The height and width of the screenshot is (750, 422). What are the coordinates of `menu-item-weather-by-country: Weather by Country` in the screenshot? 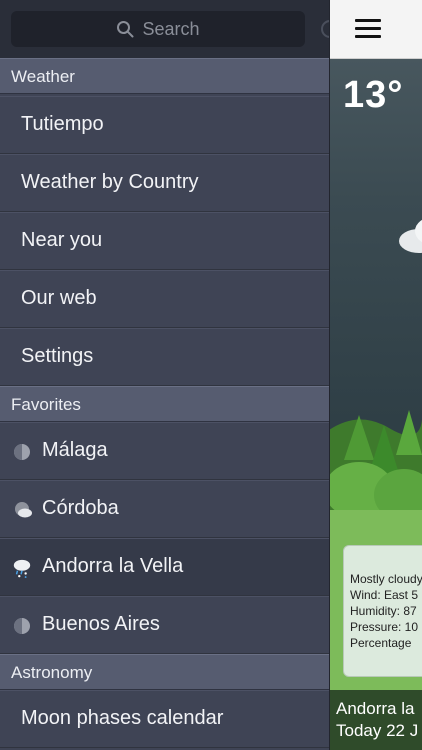 It's located at (164, 183).